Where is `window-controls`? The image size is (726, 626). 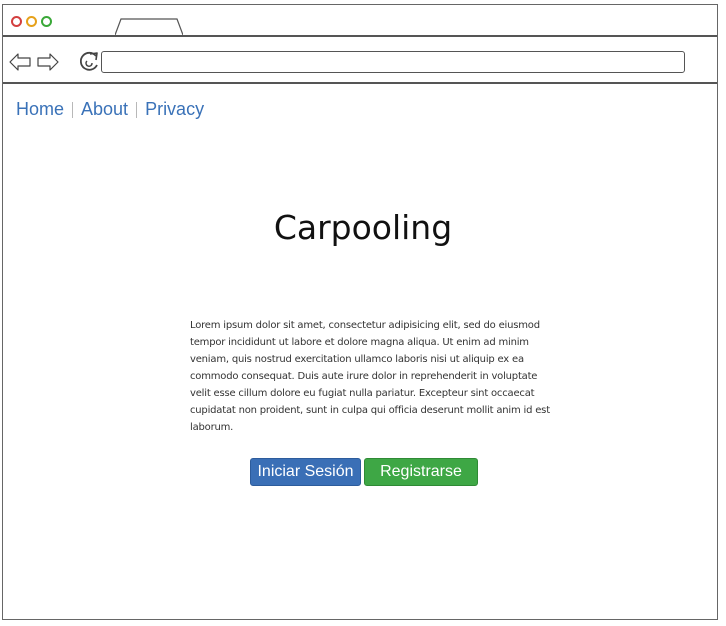
window-controls is located at coordinates (31, 21).